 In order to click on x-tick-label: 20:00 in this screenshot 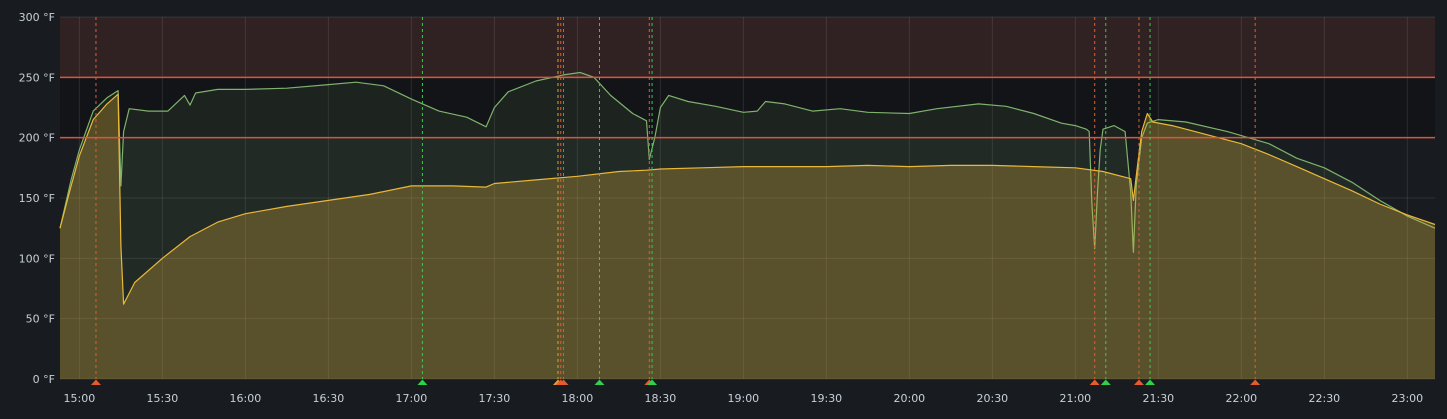, I will do `click(909, 398)`.